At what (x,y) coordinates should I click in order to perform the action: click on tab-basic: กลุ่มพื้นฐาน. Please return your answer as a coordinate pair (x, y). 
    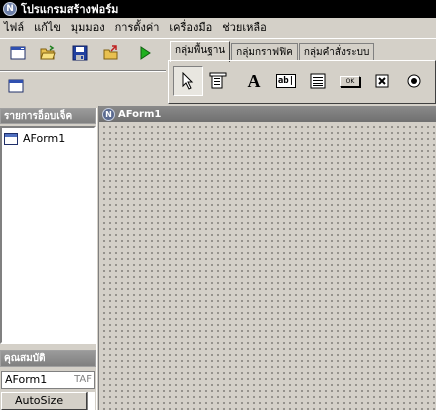
    Looking at the image, I should click on (200, 51).